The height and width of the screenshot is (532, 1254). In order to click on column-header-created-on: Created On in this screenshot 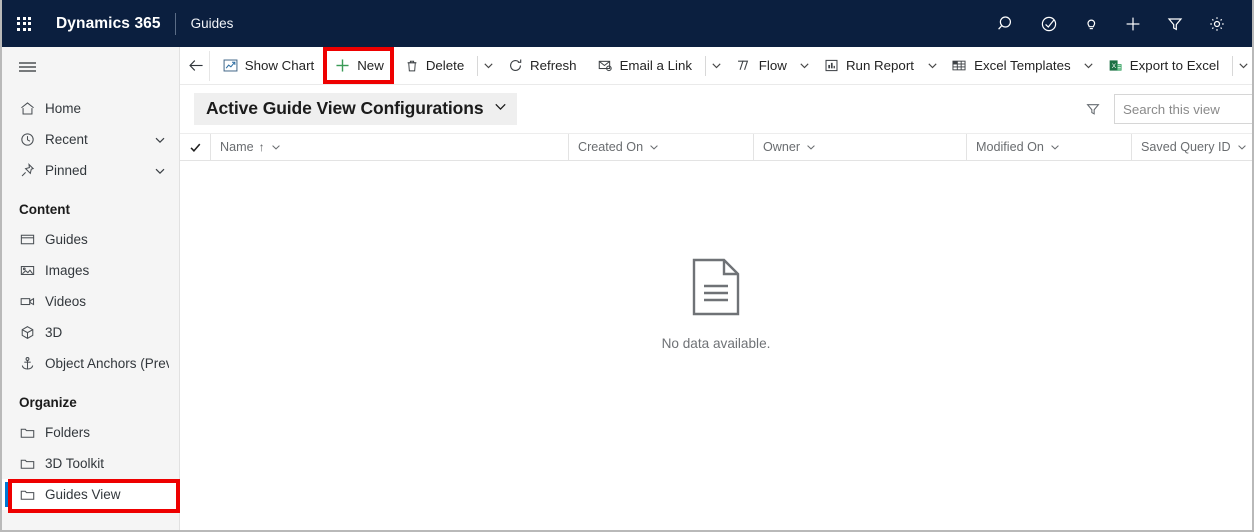, I will do `click(660, 147)`.